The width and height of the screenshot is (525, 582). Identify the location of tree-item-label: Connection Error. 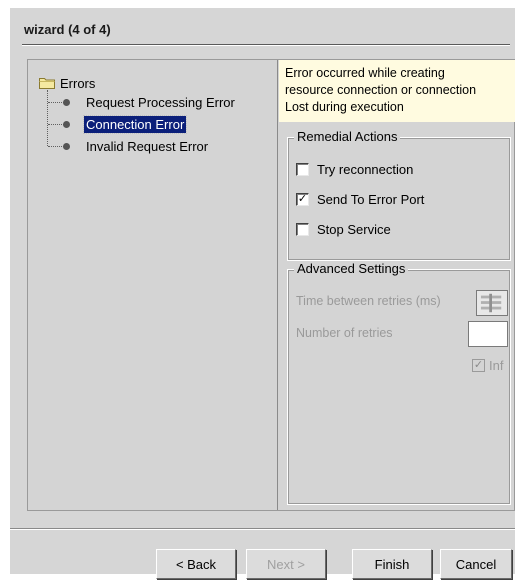
(135, 124).